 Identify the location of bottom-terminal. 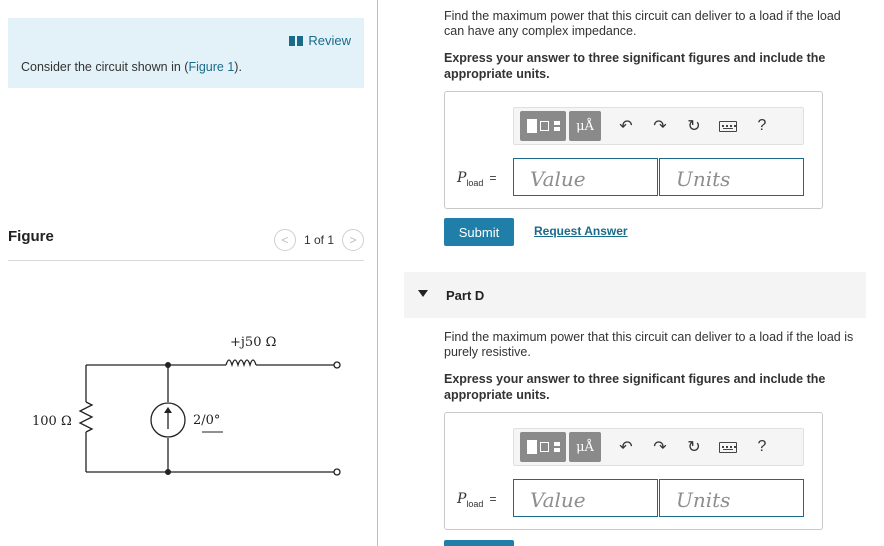
(337, 472).